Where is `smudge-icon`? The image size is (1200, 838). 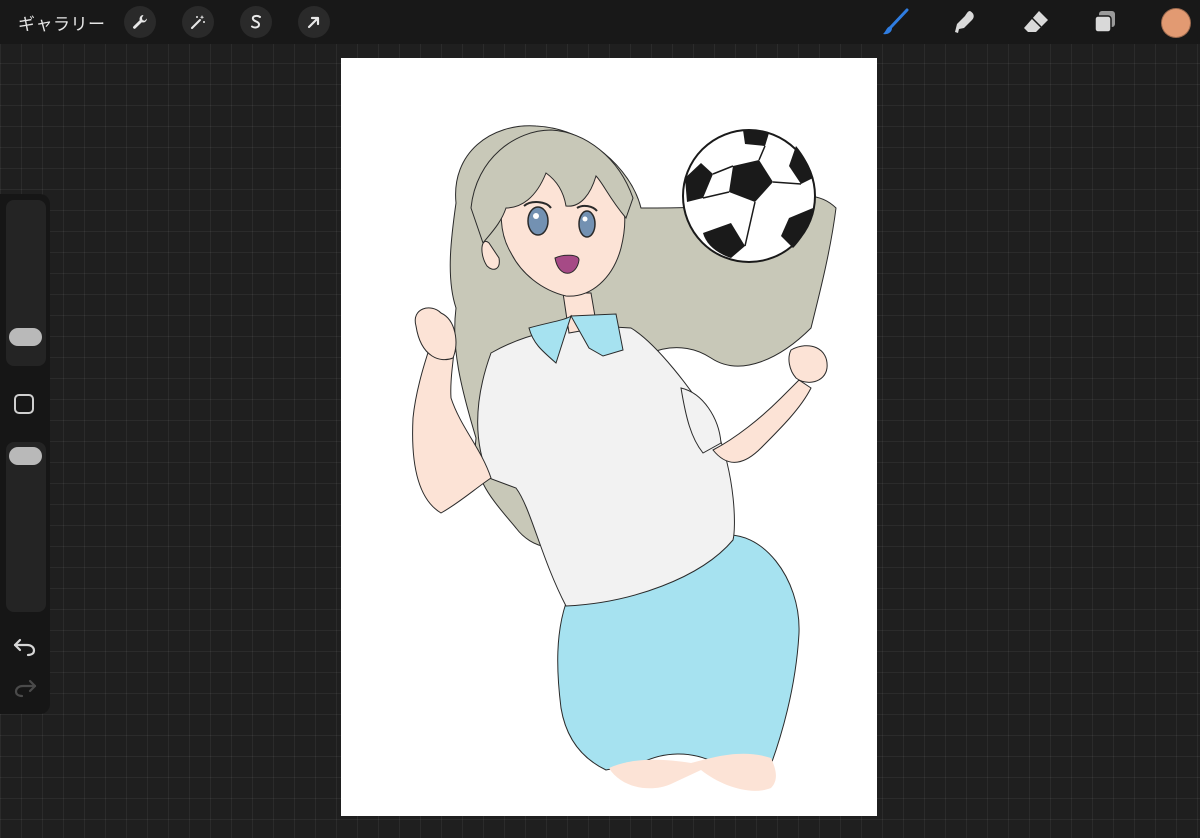 smudge-icon is located at coordinates (964, 22).